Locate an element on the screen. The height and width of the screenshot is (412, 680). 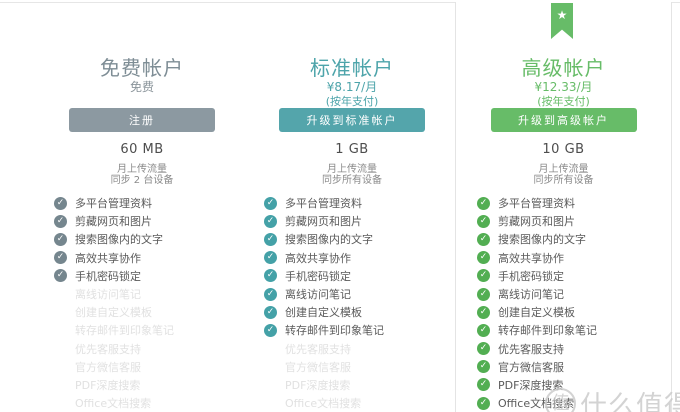
feature-row: 转存邮件到印象笔记 is located at coordinates (142, 330).